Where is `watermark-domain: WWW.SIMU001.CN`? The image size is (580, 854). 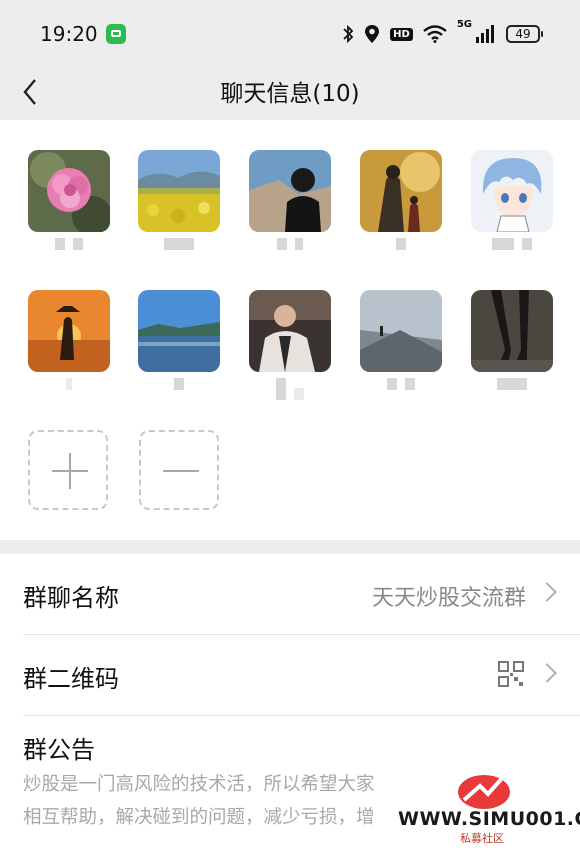
watermark-domain: WWW.SIMU001.CN is located at coordinates (489, 819).